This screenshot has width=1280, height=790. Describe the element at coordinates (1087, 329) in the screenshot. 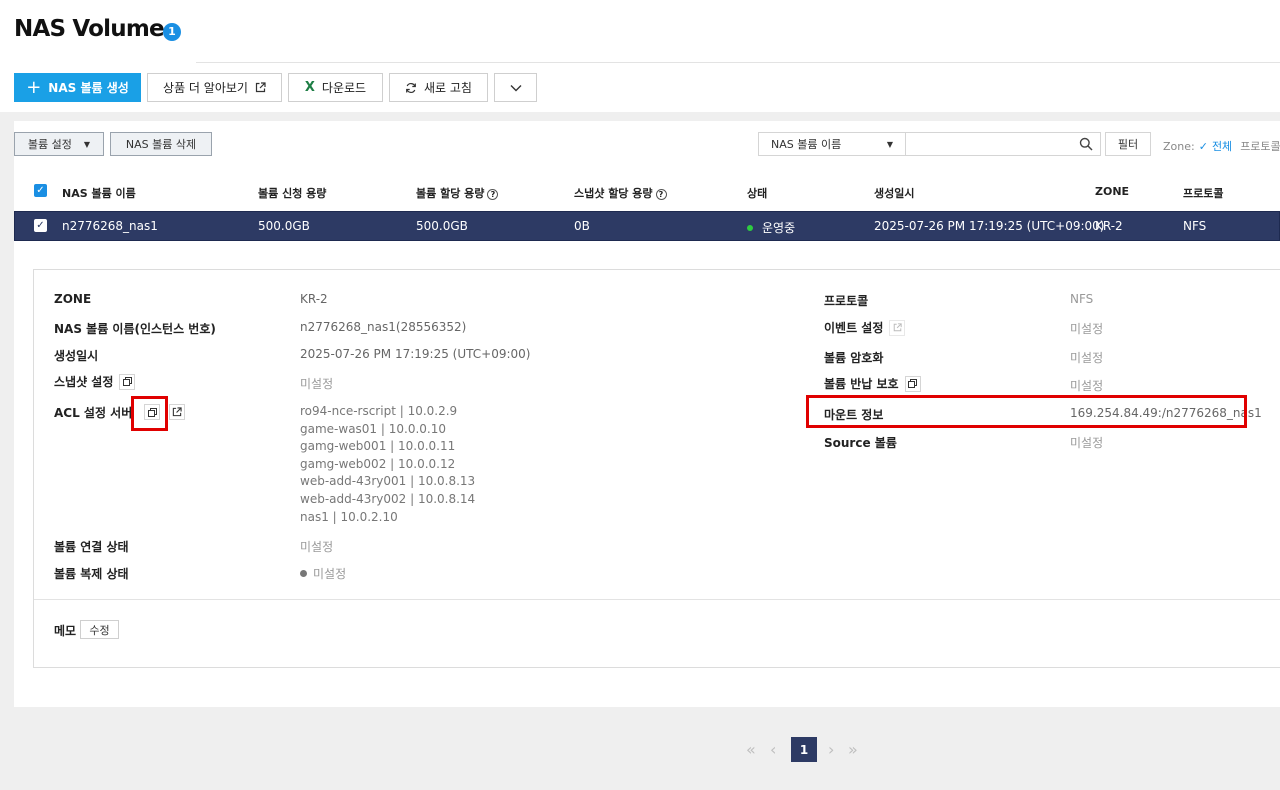

I see `detail-value-event: 미설정` at that location.